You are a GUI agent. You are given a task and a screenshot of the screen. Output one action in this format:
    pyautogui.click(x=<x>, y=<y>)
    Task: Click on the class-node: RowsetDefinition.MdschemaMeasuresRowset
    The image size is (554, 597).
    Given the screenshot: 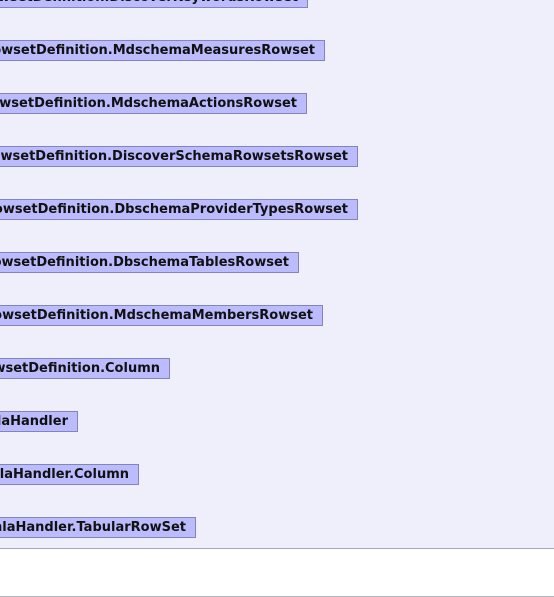 What is the action you would take?
    pyautogui.click(x=162, y=50)
    